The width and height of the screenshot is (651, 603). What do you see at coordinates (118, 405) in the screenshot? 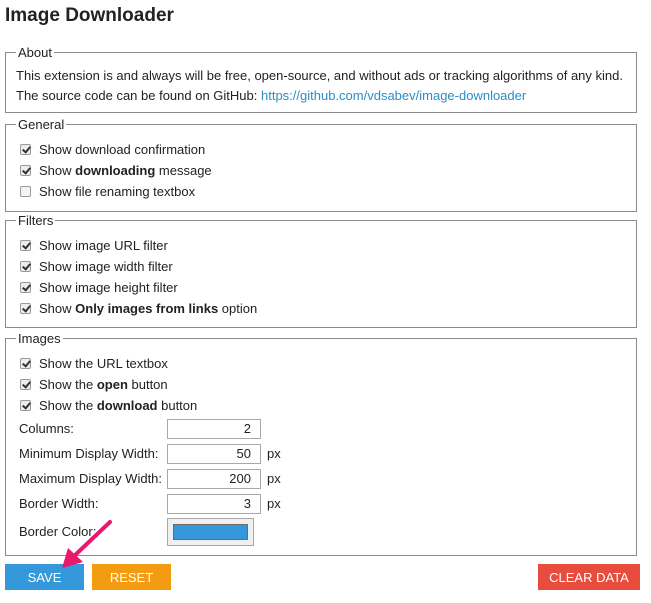
I see `option-label: Show the download button` at bounding box center [118, 405].